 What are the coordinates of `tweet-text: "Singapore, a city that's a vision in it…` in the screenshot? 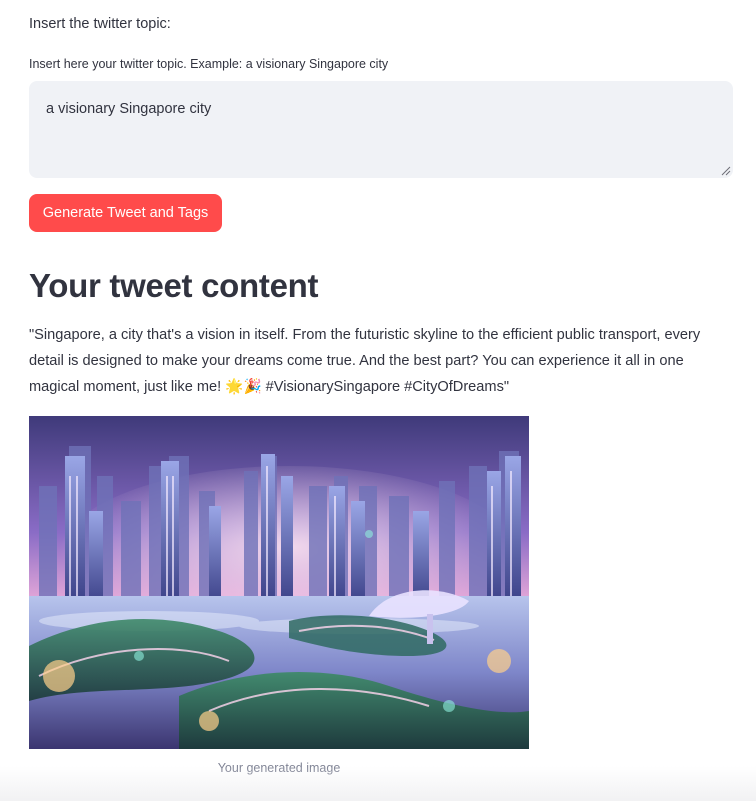 It's located at (365, 361).